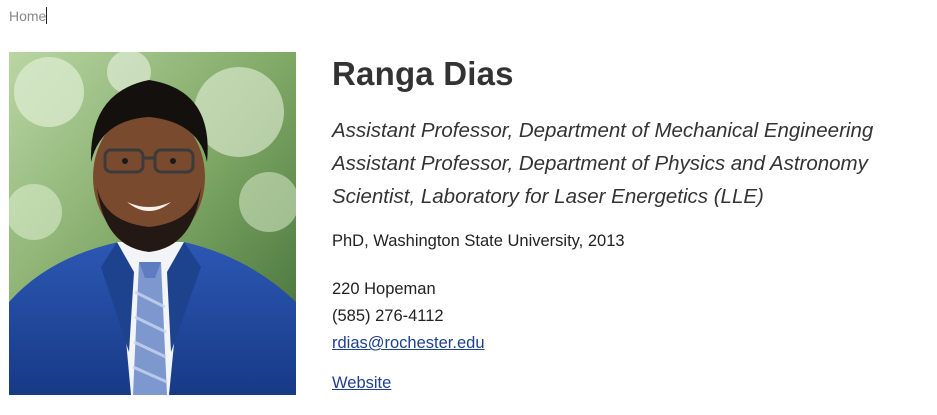 Image resolution: width=937 pixels, height=415 pixels. I want to click on email-link: rdias@rochester.edu, so click(408, 343).